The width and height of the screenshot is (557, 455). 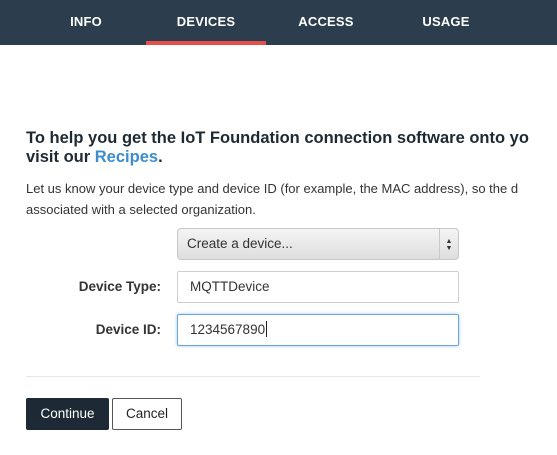 I want to click on description-line-2: associated with a selected organization., so click(x=141, y=209).